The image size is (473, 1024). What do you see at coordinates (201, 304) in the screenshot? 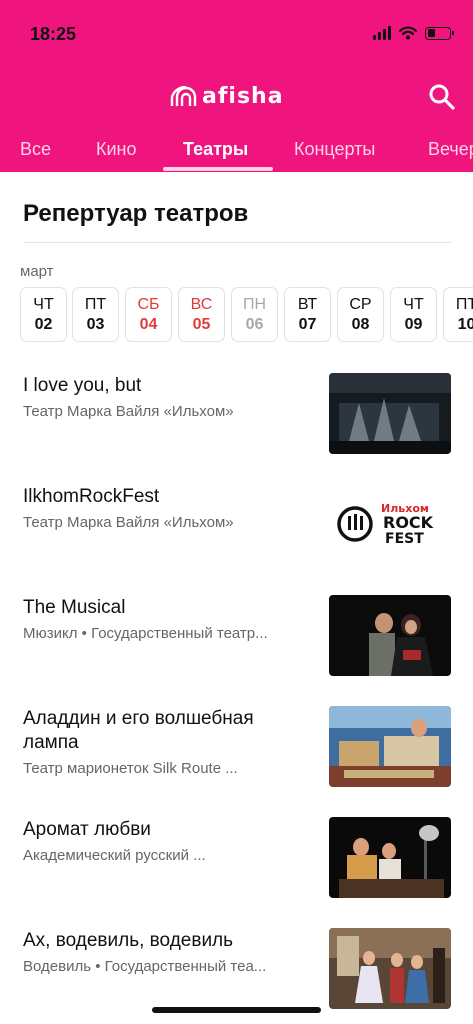
I see `date-weekday: ВС` at bounding box center [201, 304].